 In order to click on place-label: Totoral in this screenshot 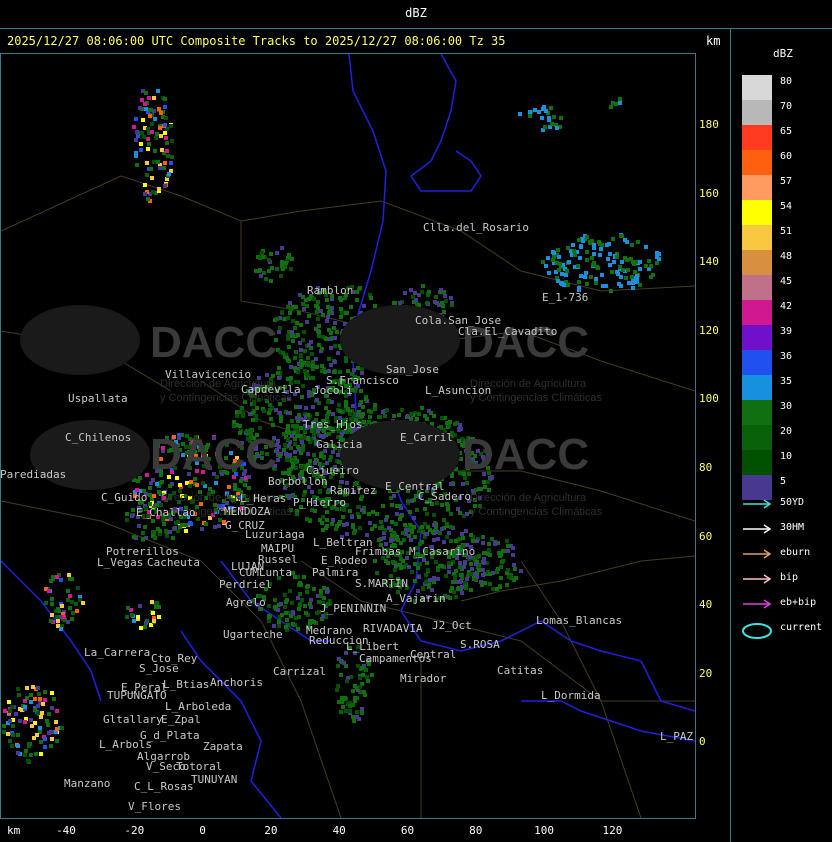, I will do `click(199, 766)`.